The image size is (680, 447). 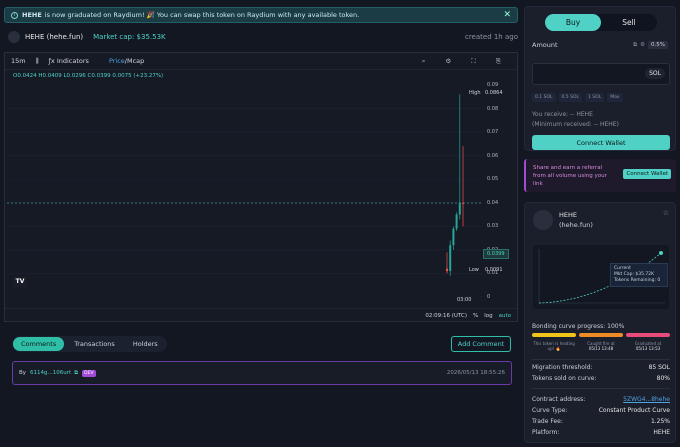 What do you see at coordinates (134, 61) in the screenshot?
I see `mcap-toggle: /Mcap` at bounding box center [134, 61].